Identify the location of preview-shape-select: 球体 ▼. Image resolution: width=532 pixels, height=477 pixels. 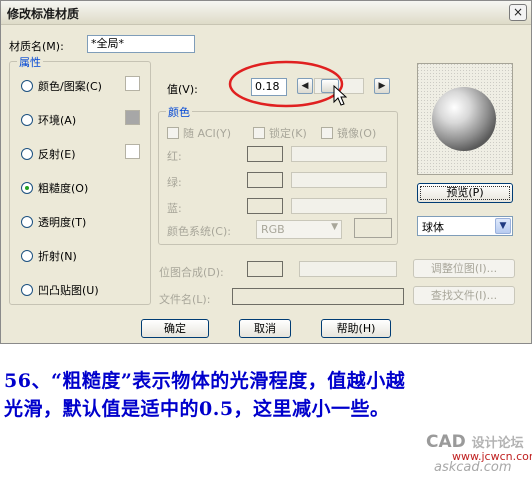
(465, 226).